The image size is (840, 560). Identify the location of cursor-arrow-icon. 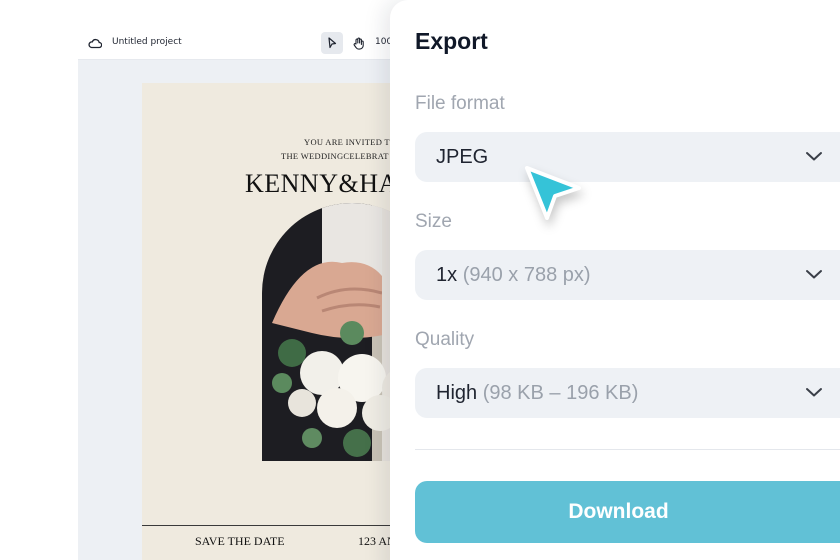
(553, 193).